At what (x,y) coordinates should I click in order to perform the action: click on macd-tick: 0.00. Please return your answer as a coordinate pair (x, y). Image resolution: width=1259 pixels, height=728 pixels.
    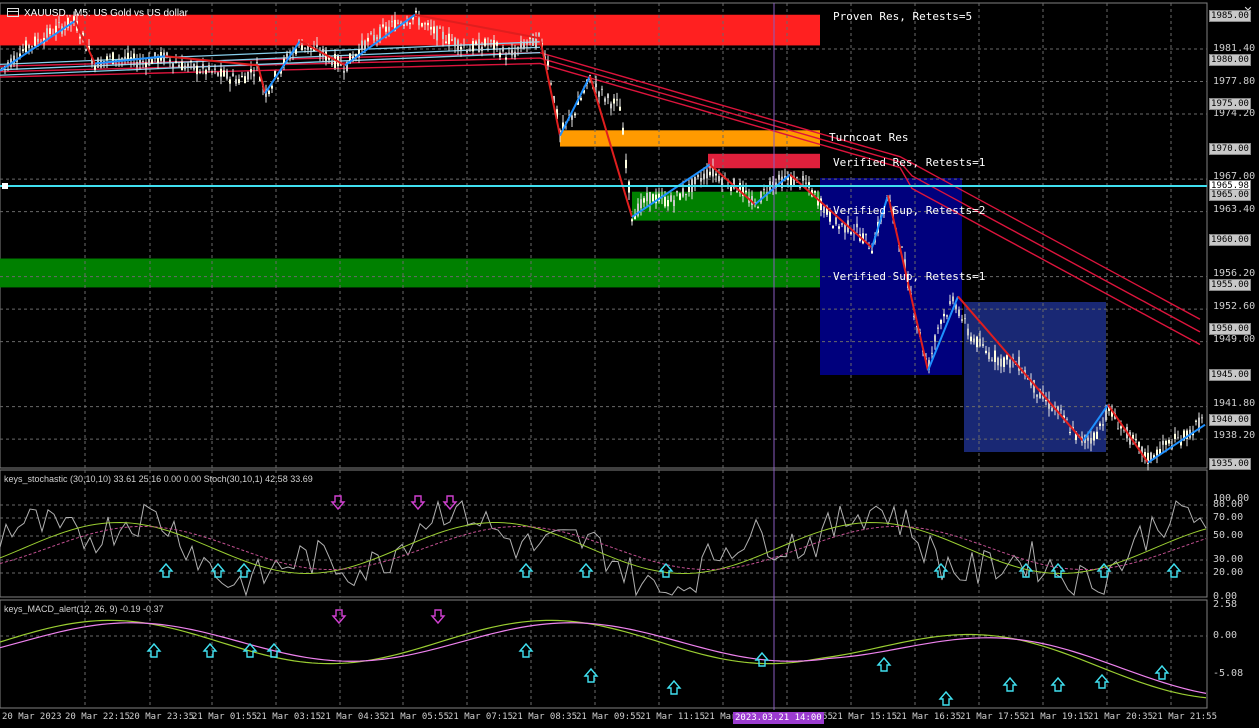
    Looking at the image, I should click on (1225, 635).